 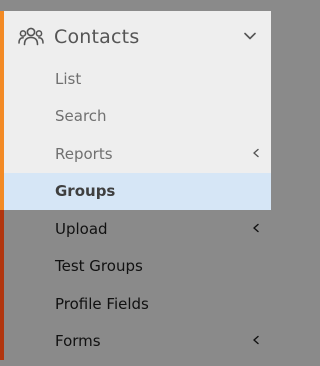 What do you see at coordinates (84, 154) in the screenshot?
I see `menu-item-label: Reports` at bounding box center [84, 154].